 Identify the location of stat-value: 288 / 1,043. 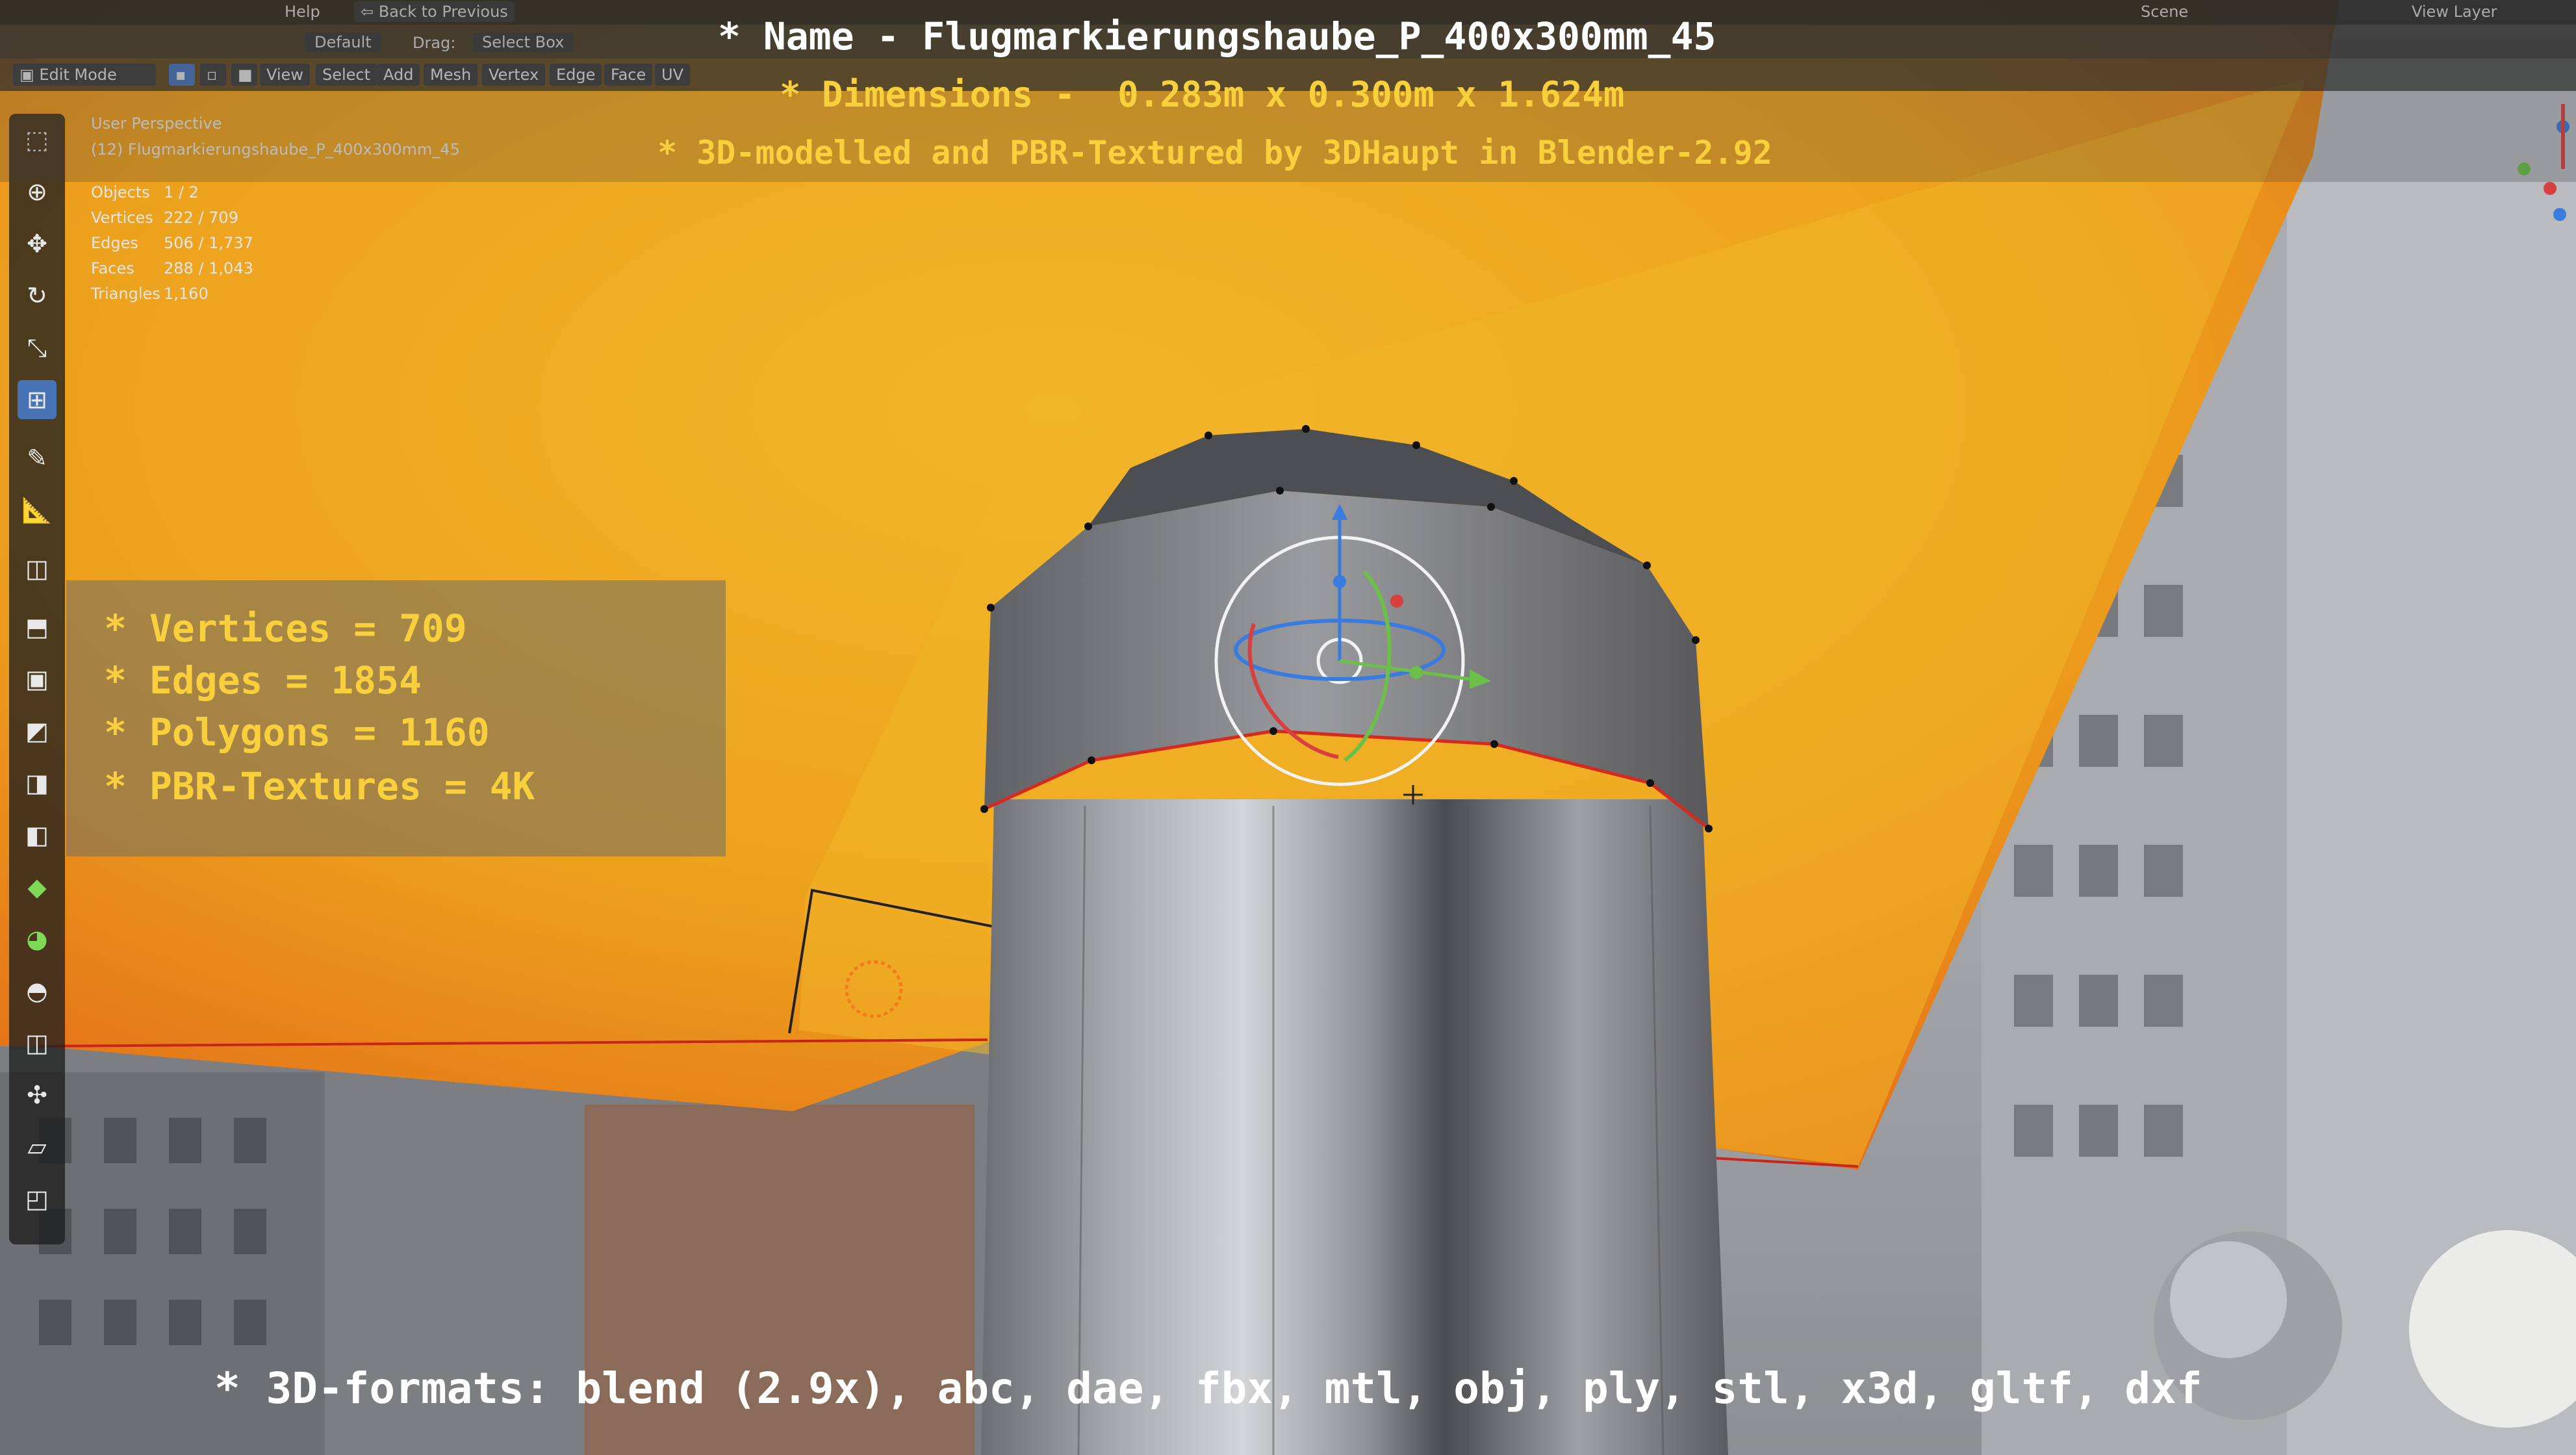
(208, 268).